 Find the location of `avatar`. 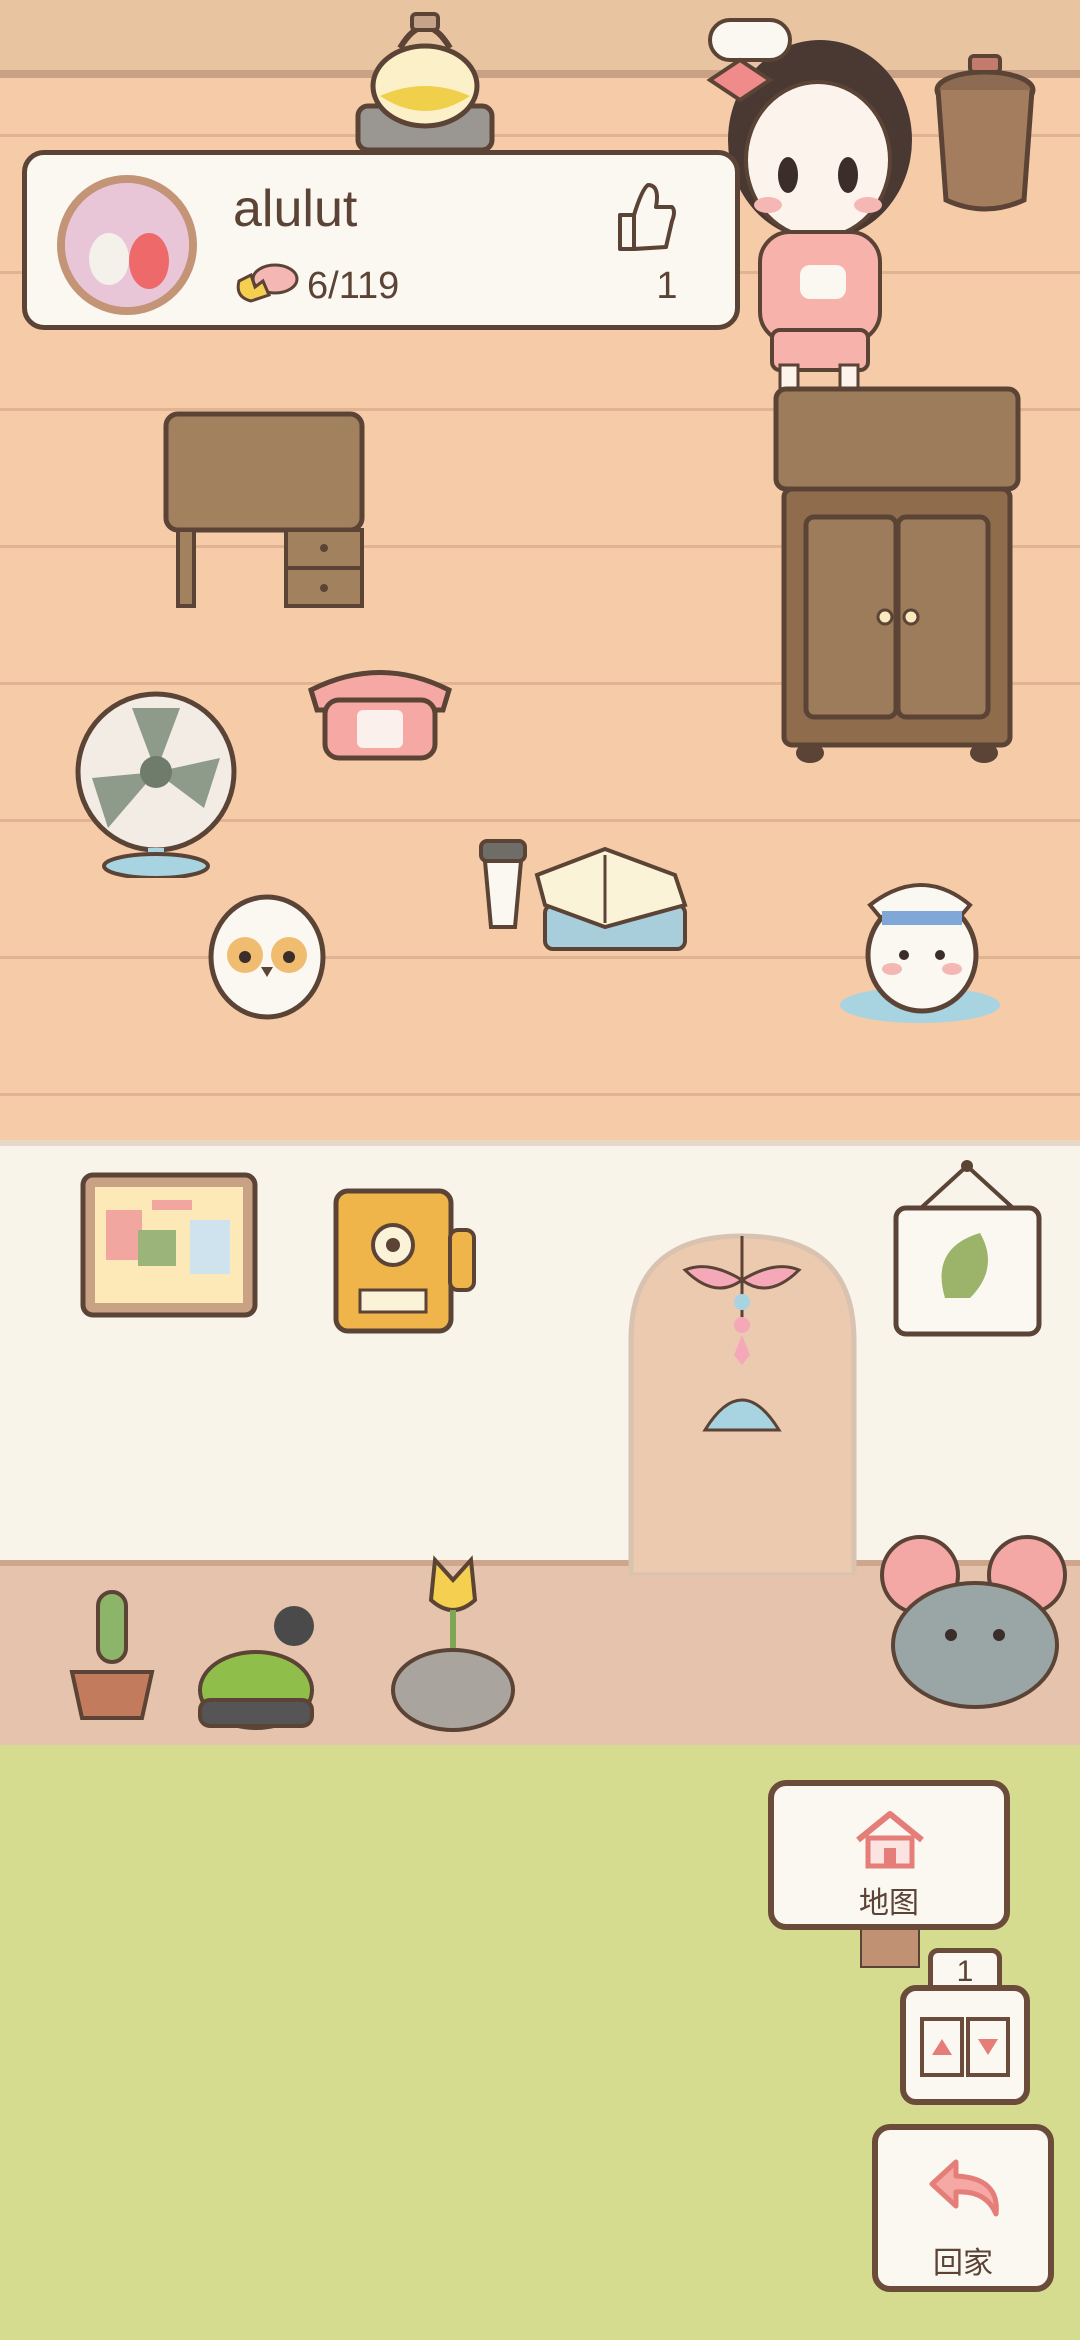

avatar is located at coordinates (127, 245).